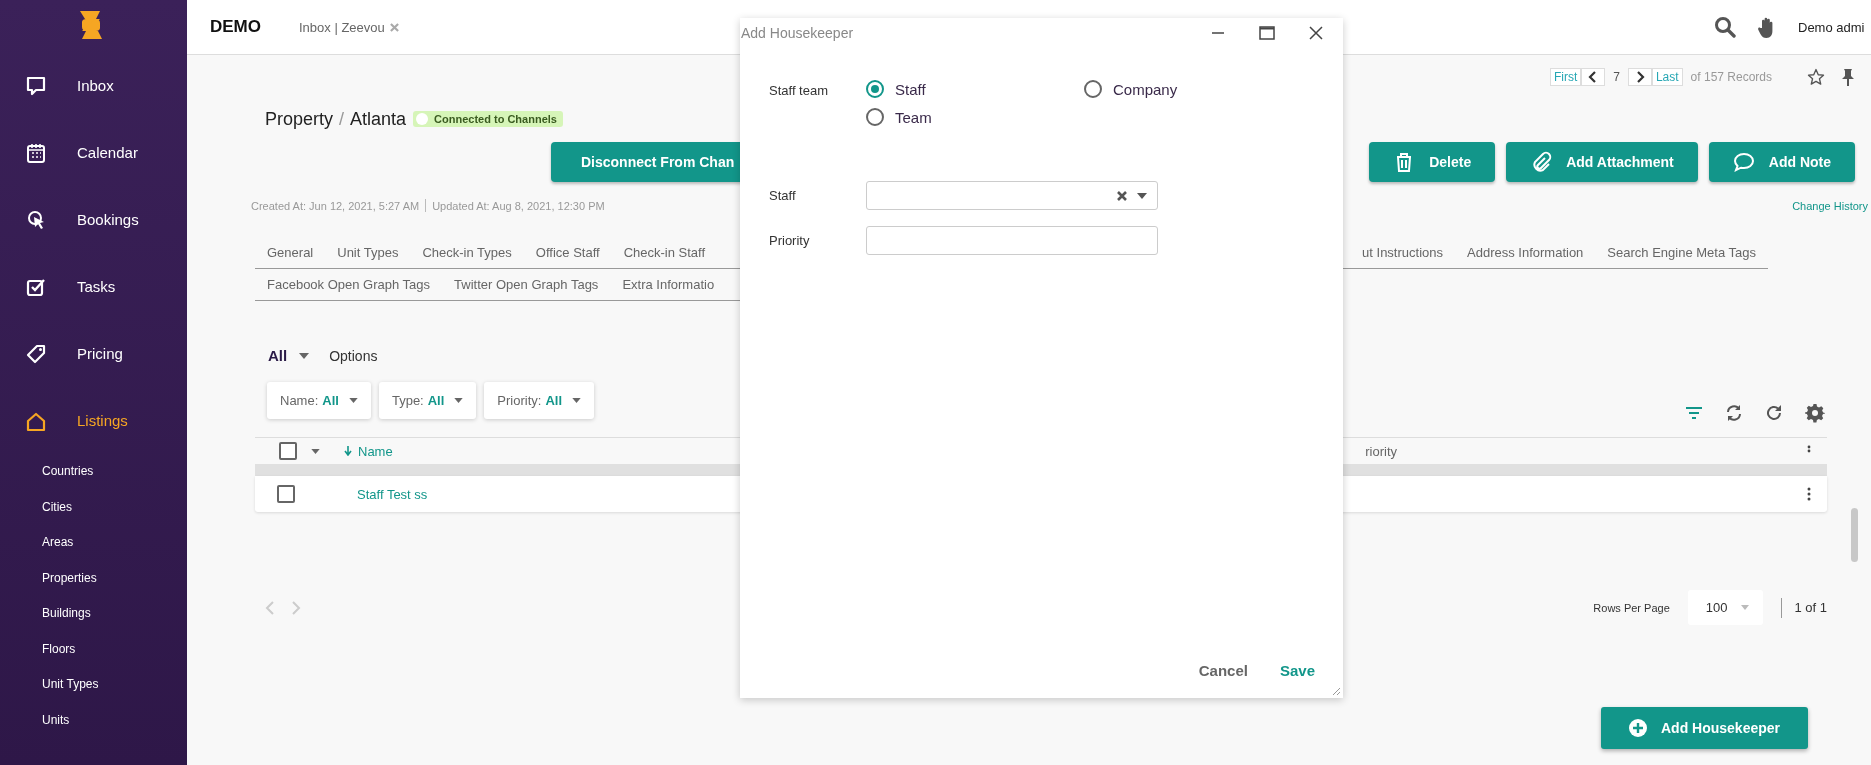  Describe the element at coordinates (1774, 413) in the screenshot. I see `refresh-icon` at that location.